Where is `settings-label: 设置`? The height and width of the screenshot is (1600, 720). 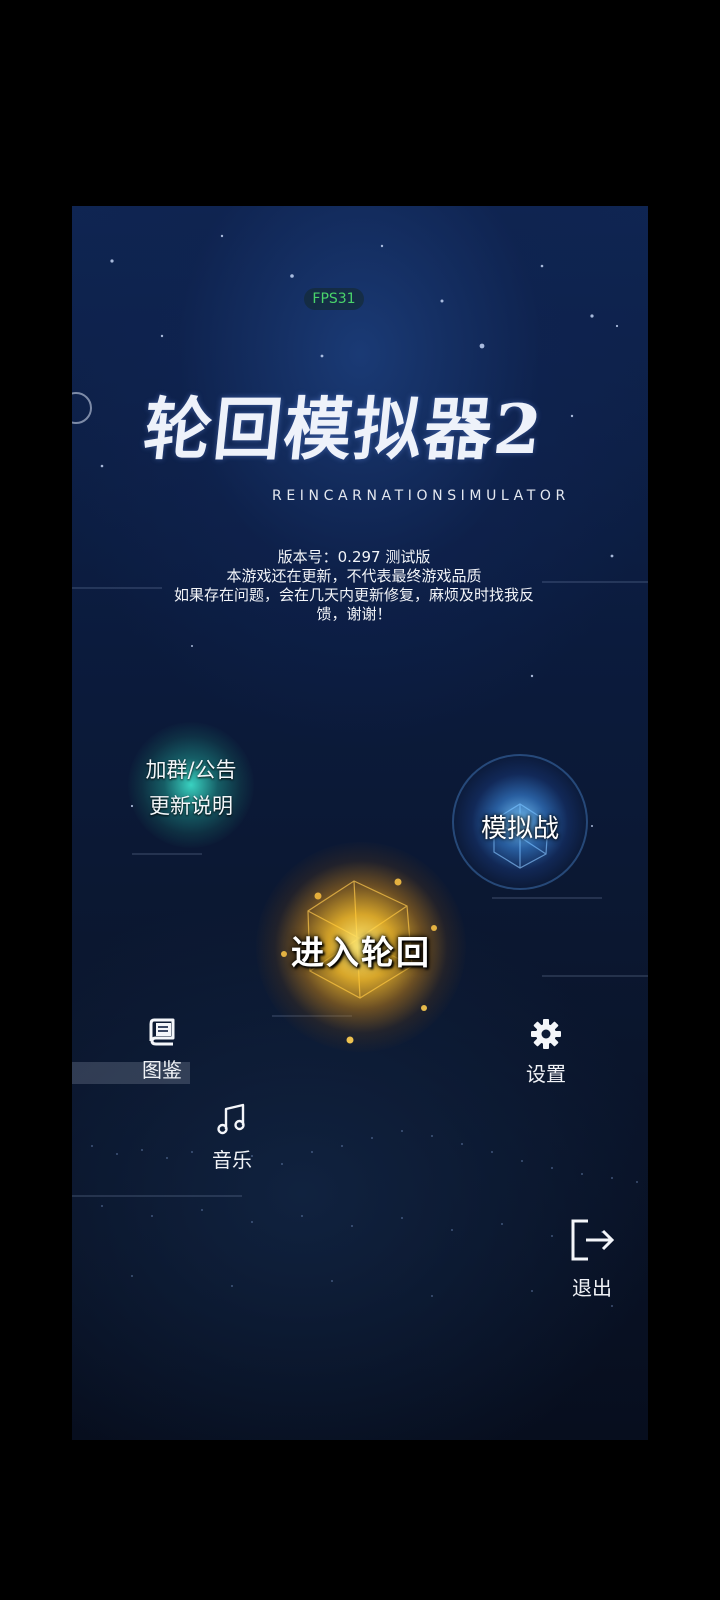
settings-label: 设置 is located at coordinates (546, 1074).